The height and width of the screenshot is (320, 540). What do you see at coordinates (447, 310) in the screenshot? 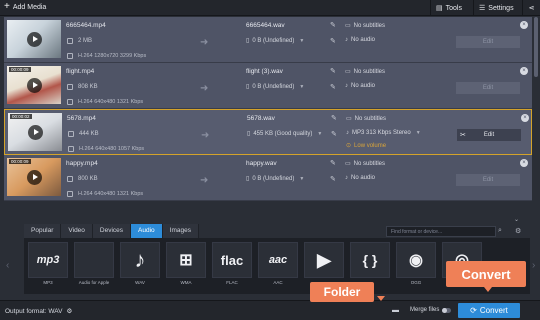
I see `toggle-switch` at bounding box center [447, 310].